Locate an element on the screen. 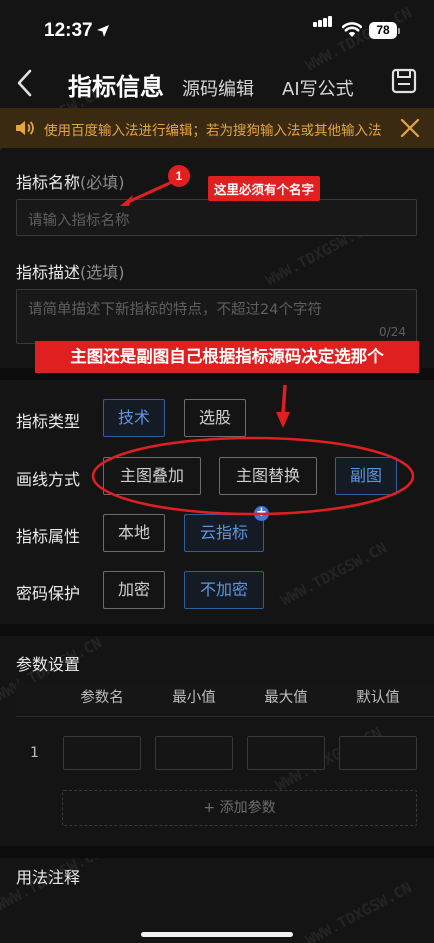 The height and width of the screenshot is (943, 434). desc-label: 指标描述(选填) is located at coordinates (70, 271).